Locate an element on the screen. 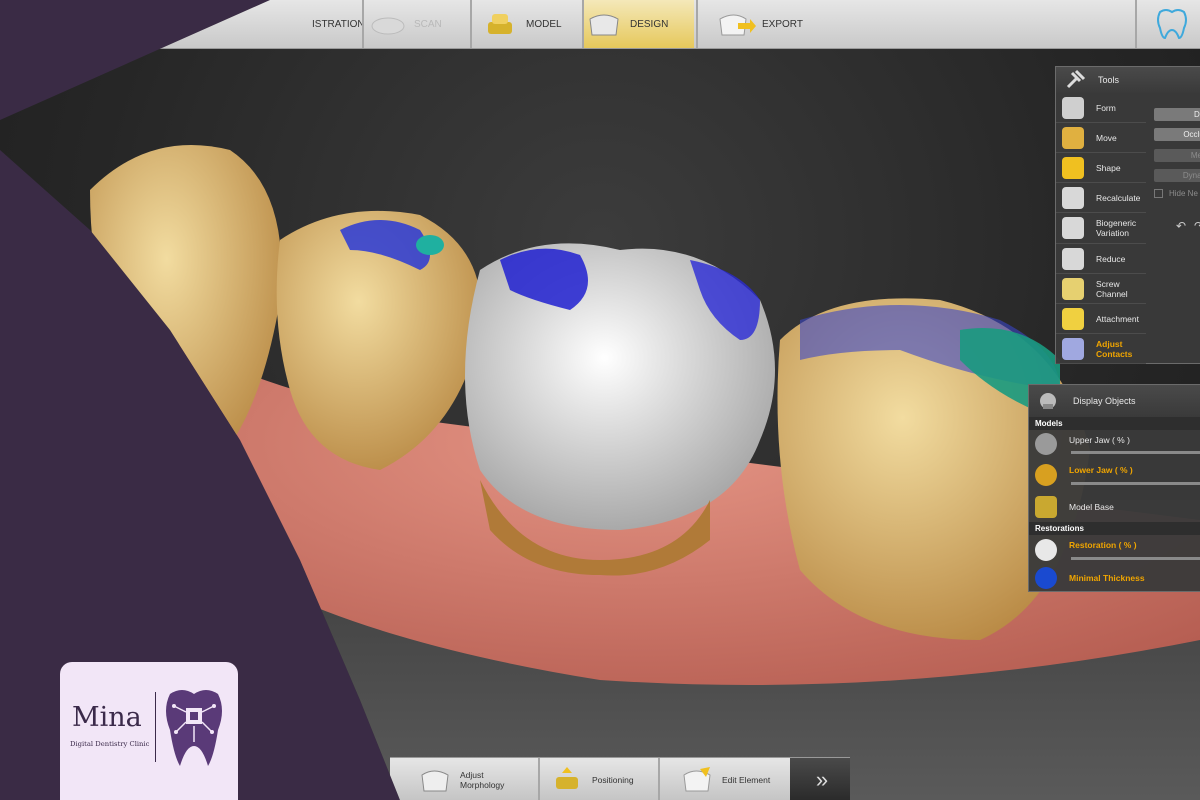 The height and width of the screenshot is (800, 1200). restoration-row: Restoration ( % ) is located at coordinates (1114, 550).